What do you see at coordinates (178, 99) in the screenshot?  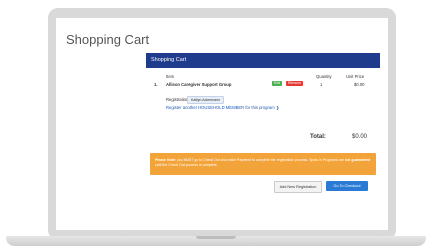 I see `registration-label: Registration:` at bounding box center [178, 99].